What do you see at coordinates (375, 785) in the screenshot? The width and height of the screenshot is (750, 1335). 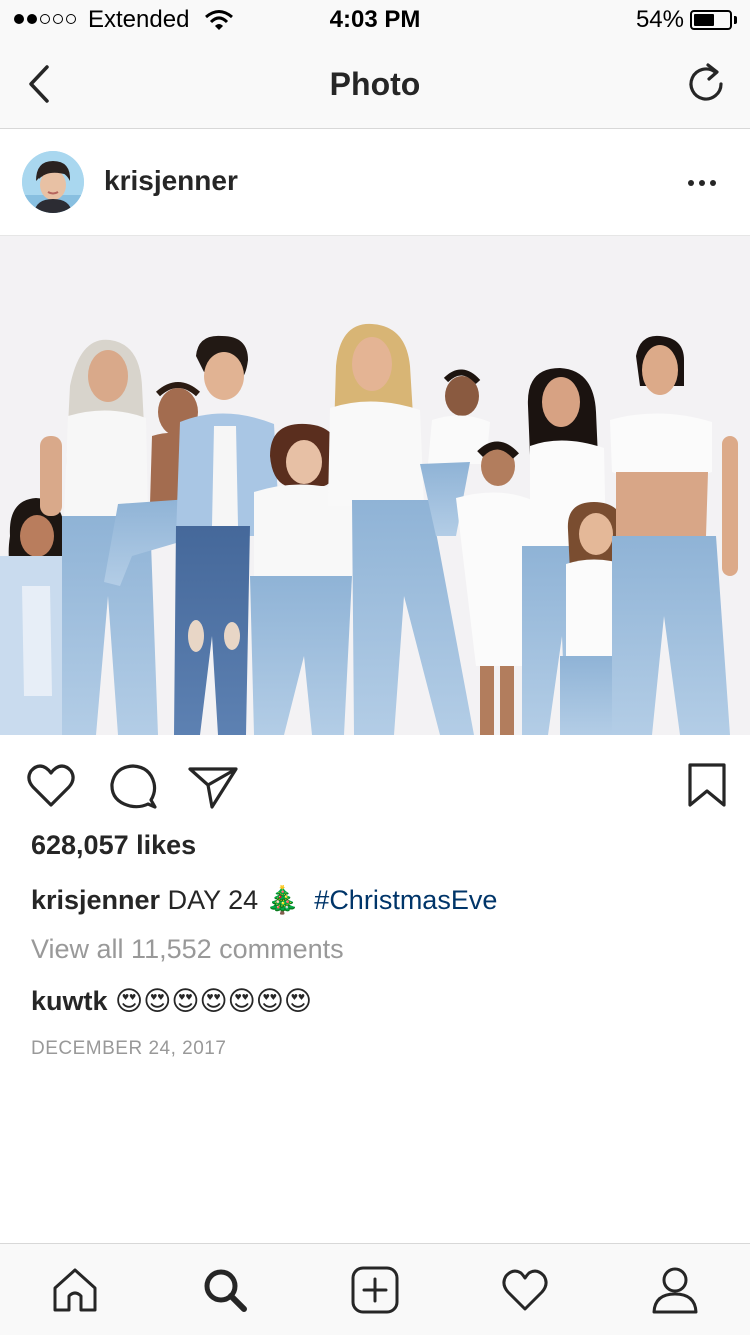 I see `post-actions` at bounding box center [375, 785].